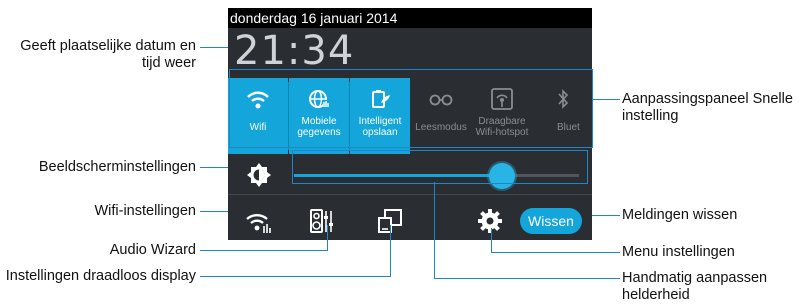 The width and height of the screenshot is (804, 304). Describe the element at coordinates (100, 276) in the screenshot. I see `callout-wireless-display: Instellingen draadloos display` at that location.